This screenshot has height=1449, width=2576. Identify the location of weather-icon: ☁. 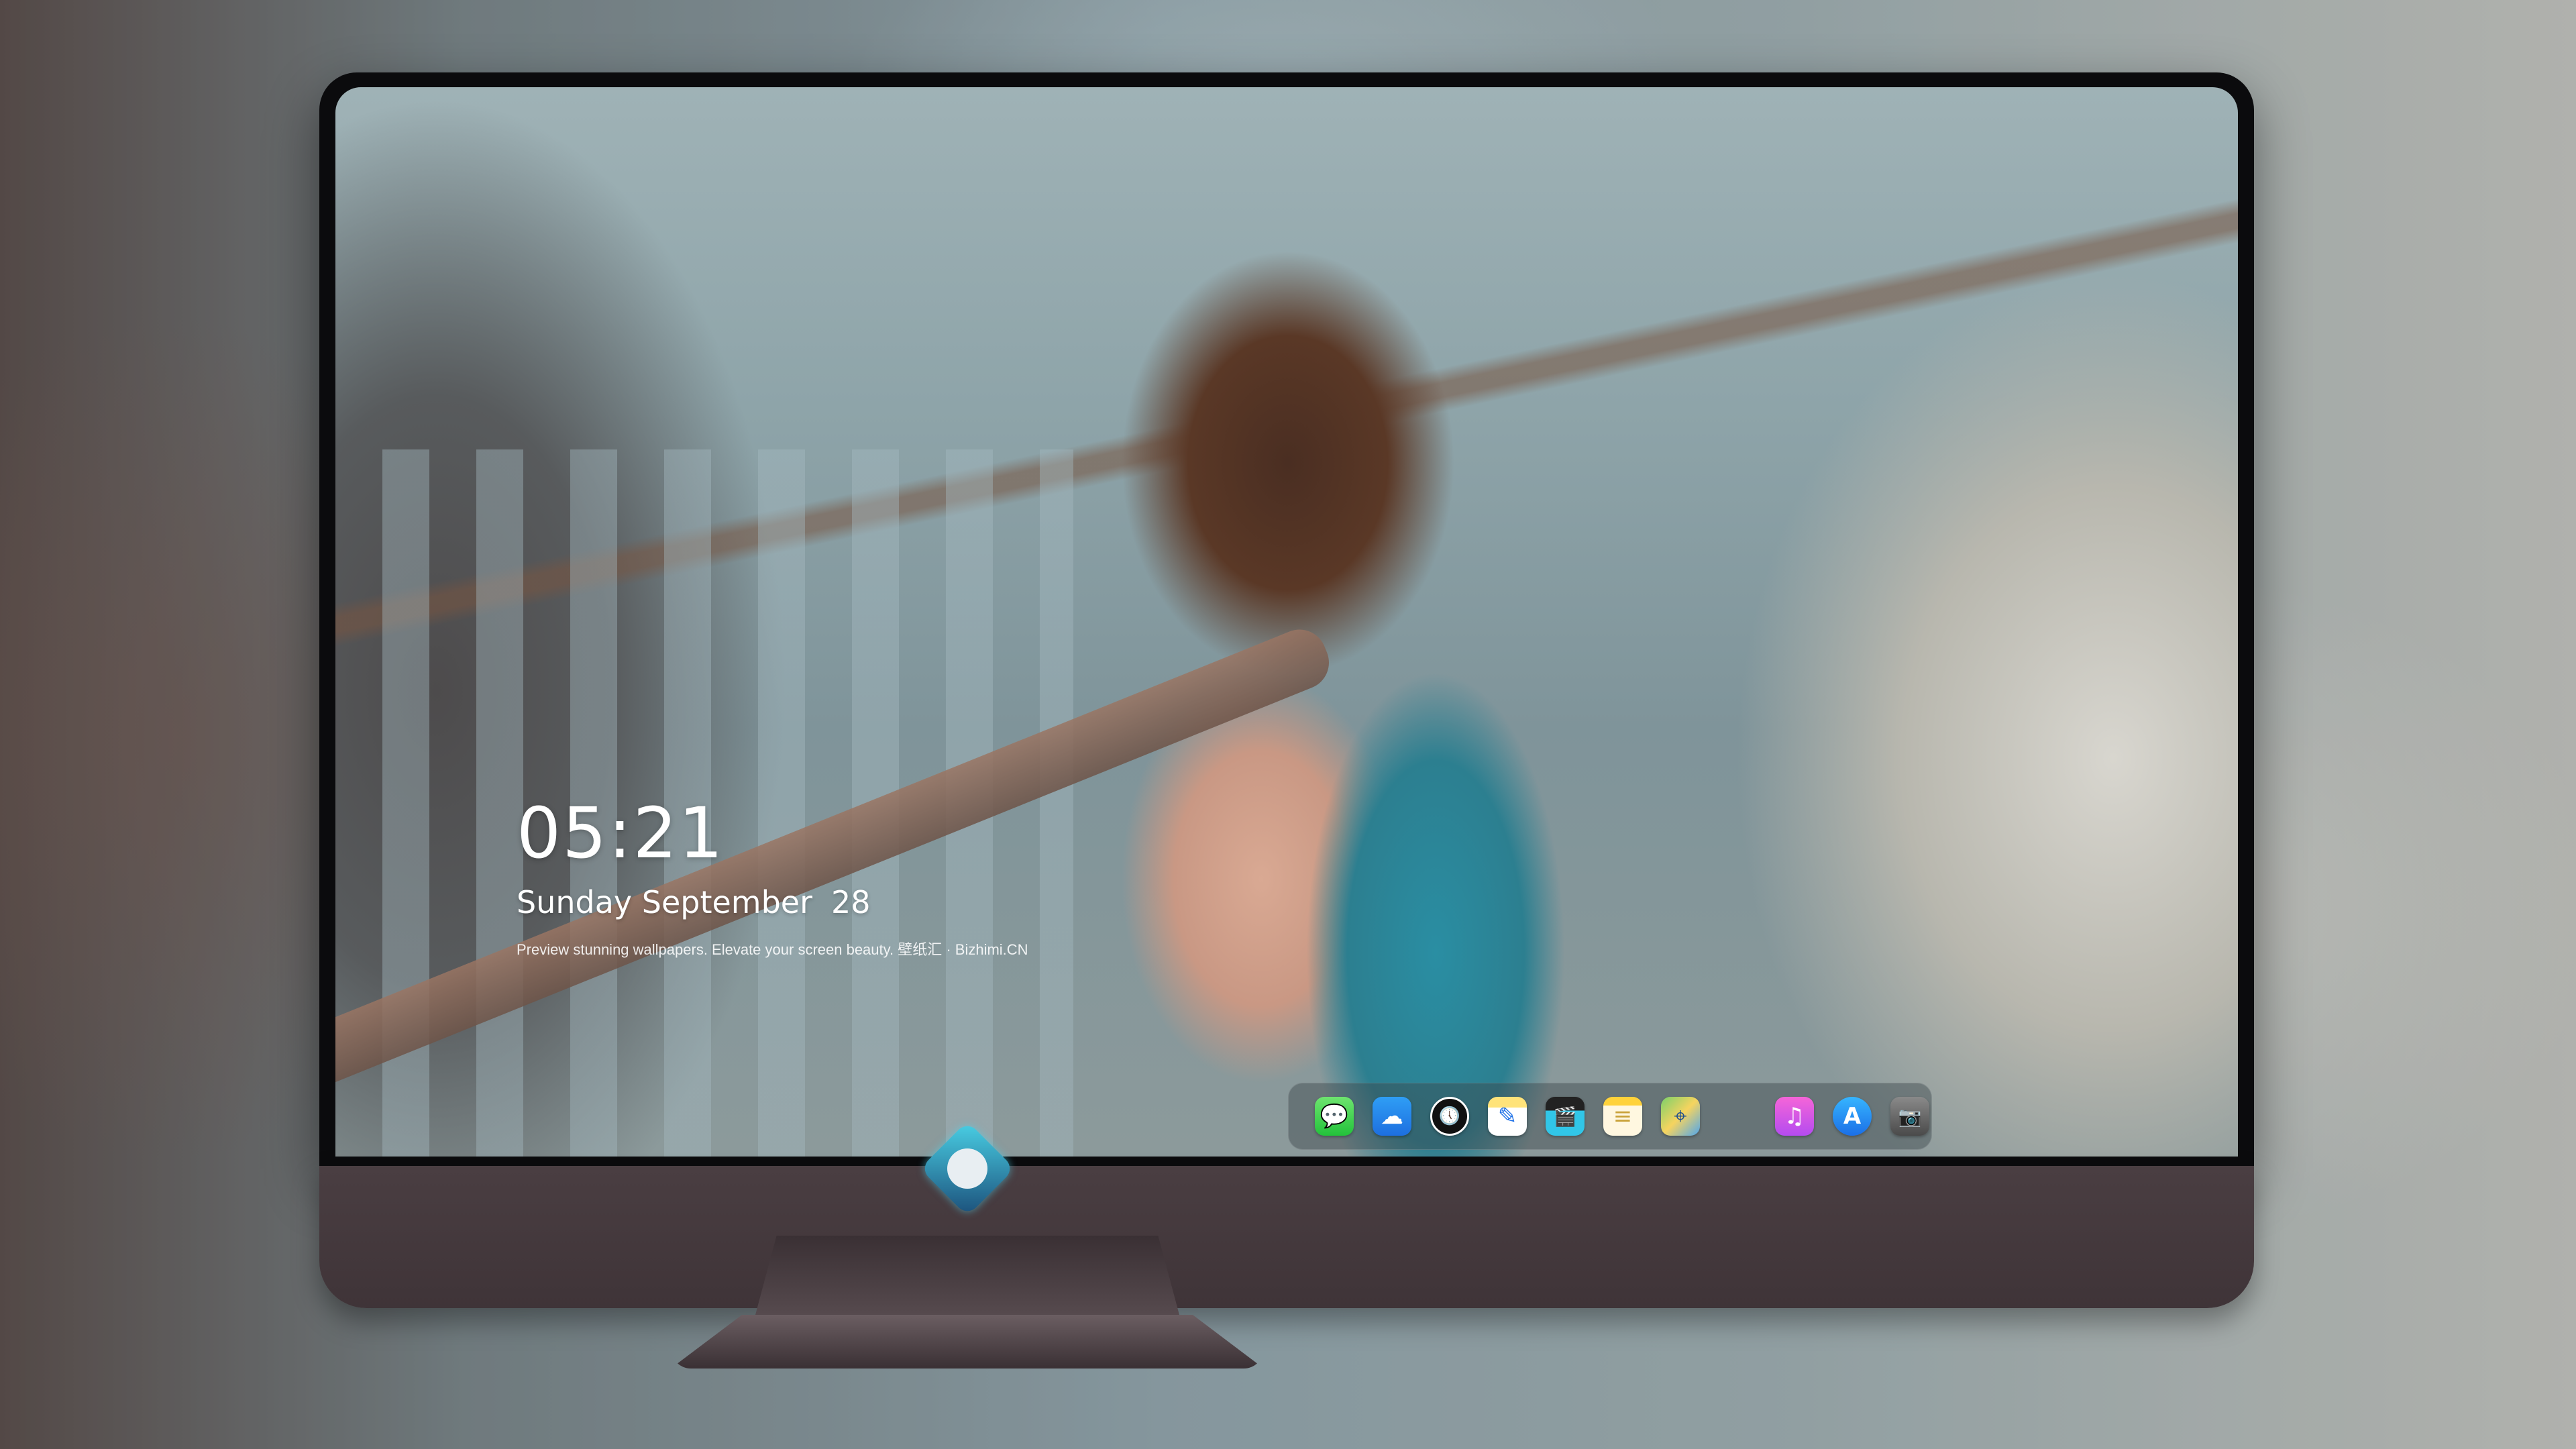
(1392, 1116).